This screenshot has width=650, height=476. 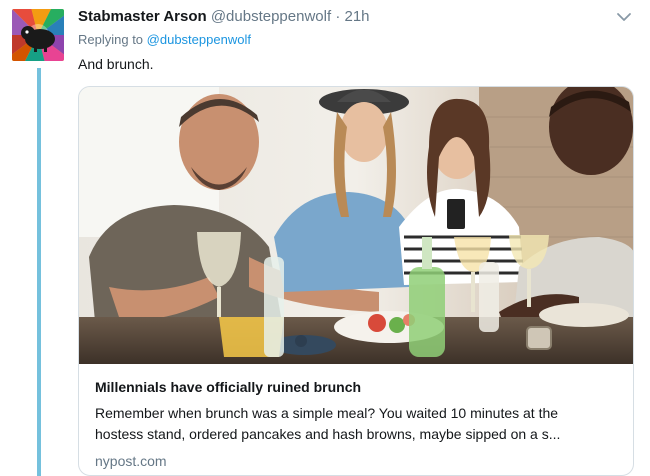 I want to click on replying-to: Replying to @dubsteppenwolf, so click(x=164, y=39).